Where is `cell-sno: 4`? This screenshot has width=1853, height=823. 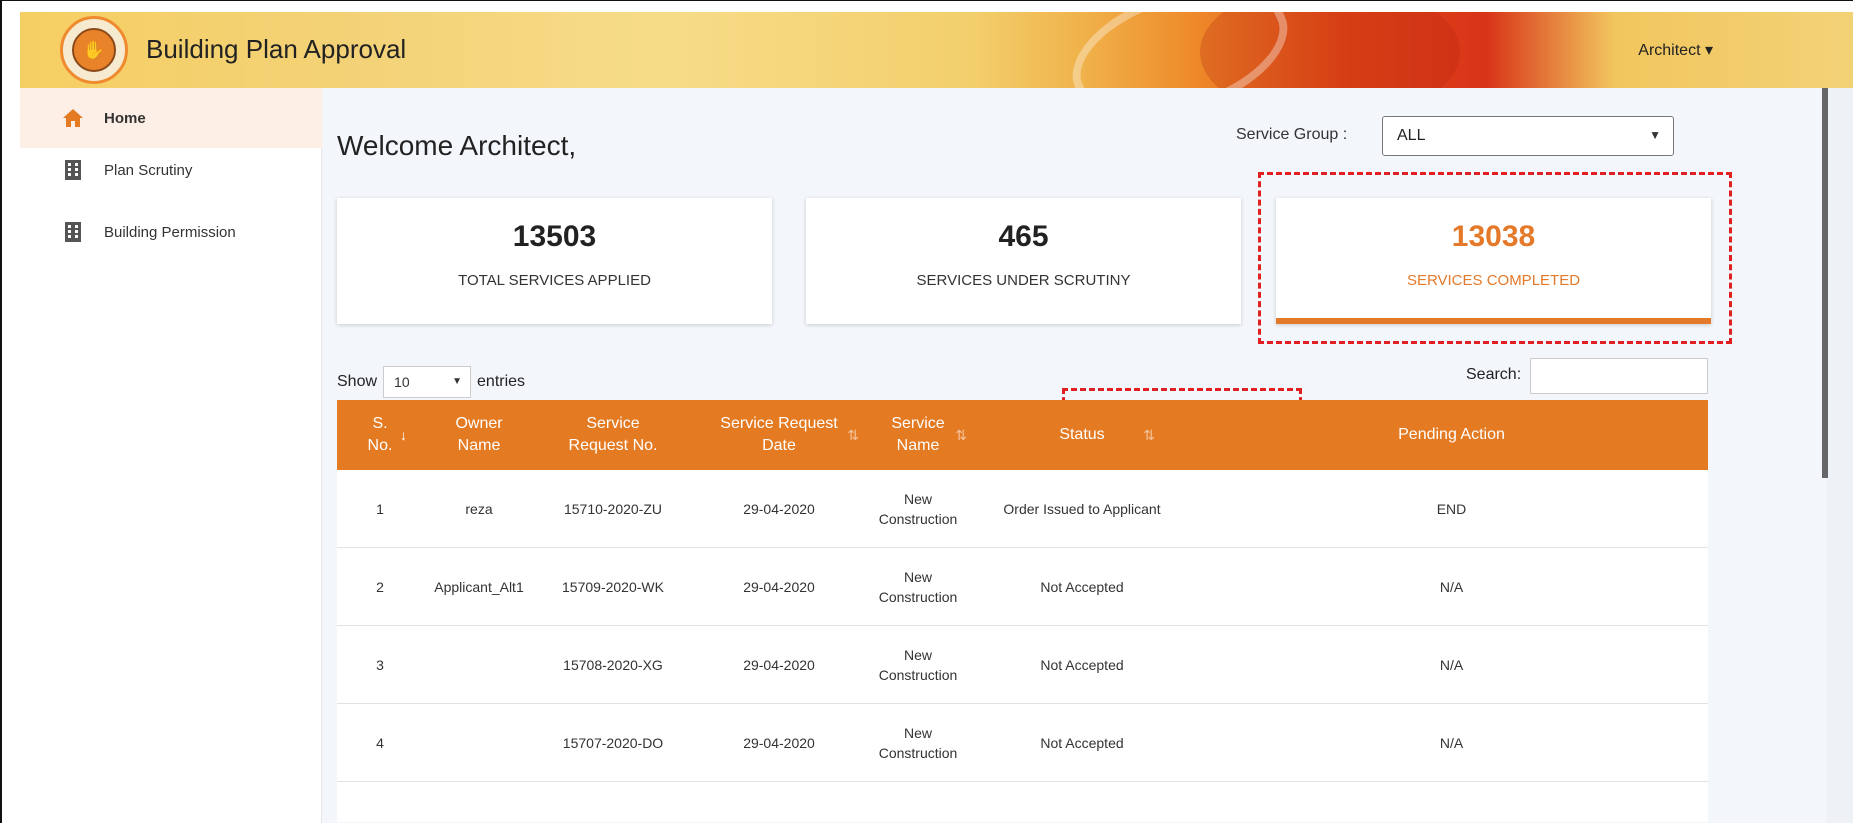 cell-sno: 4 is located at coordinates (380, 742).